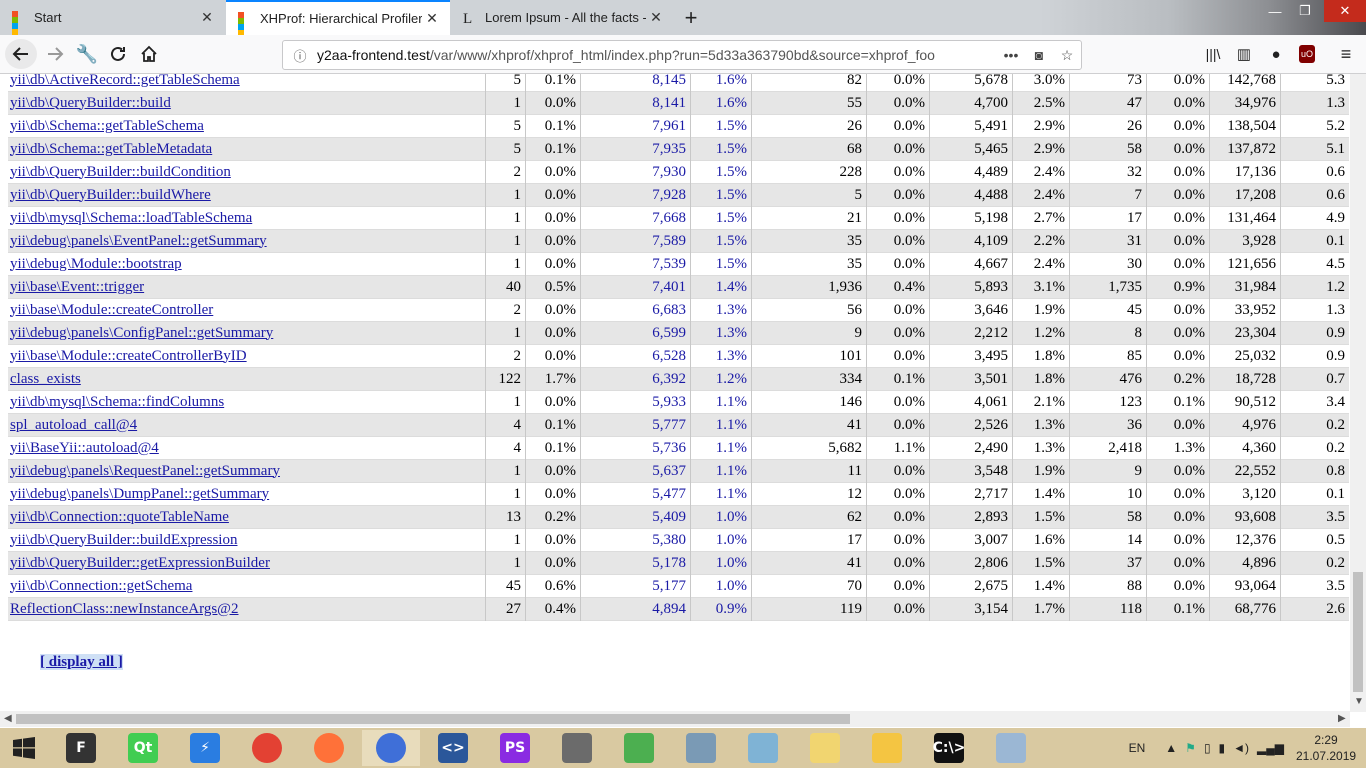 The width and height of the screenshot is (1366, 768). I want to click on taskbar-app-firefox, so click(329, 748).